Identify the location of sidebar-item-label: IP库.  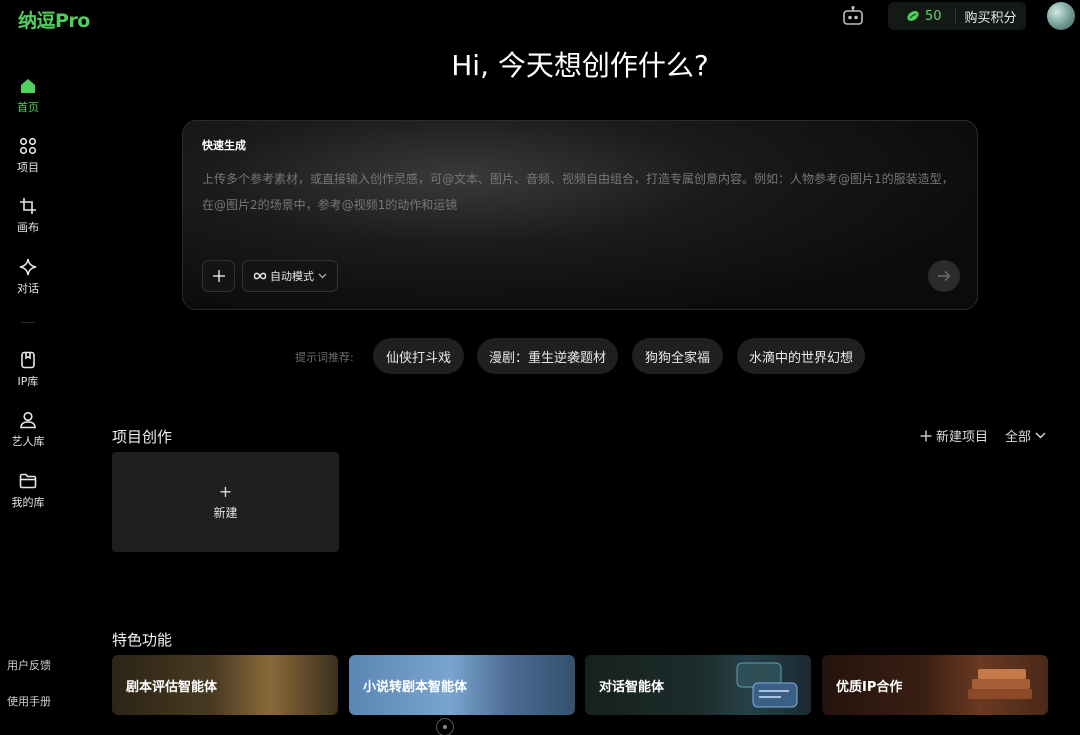
(28, 381).